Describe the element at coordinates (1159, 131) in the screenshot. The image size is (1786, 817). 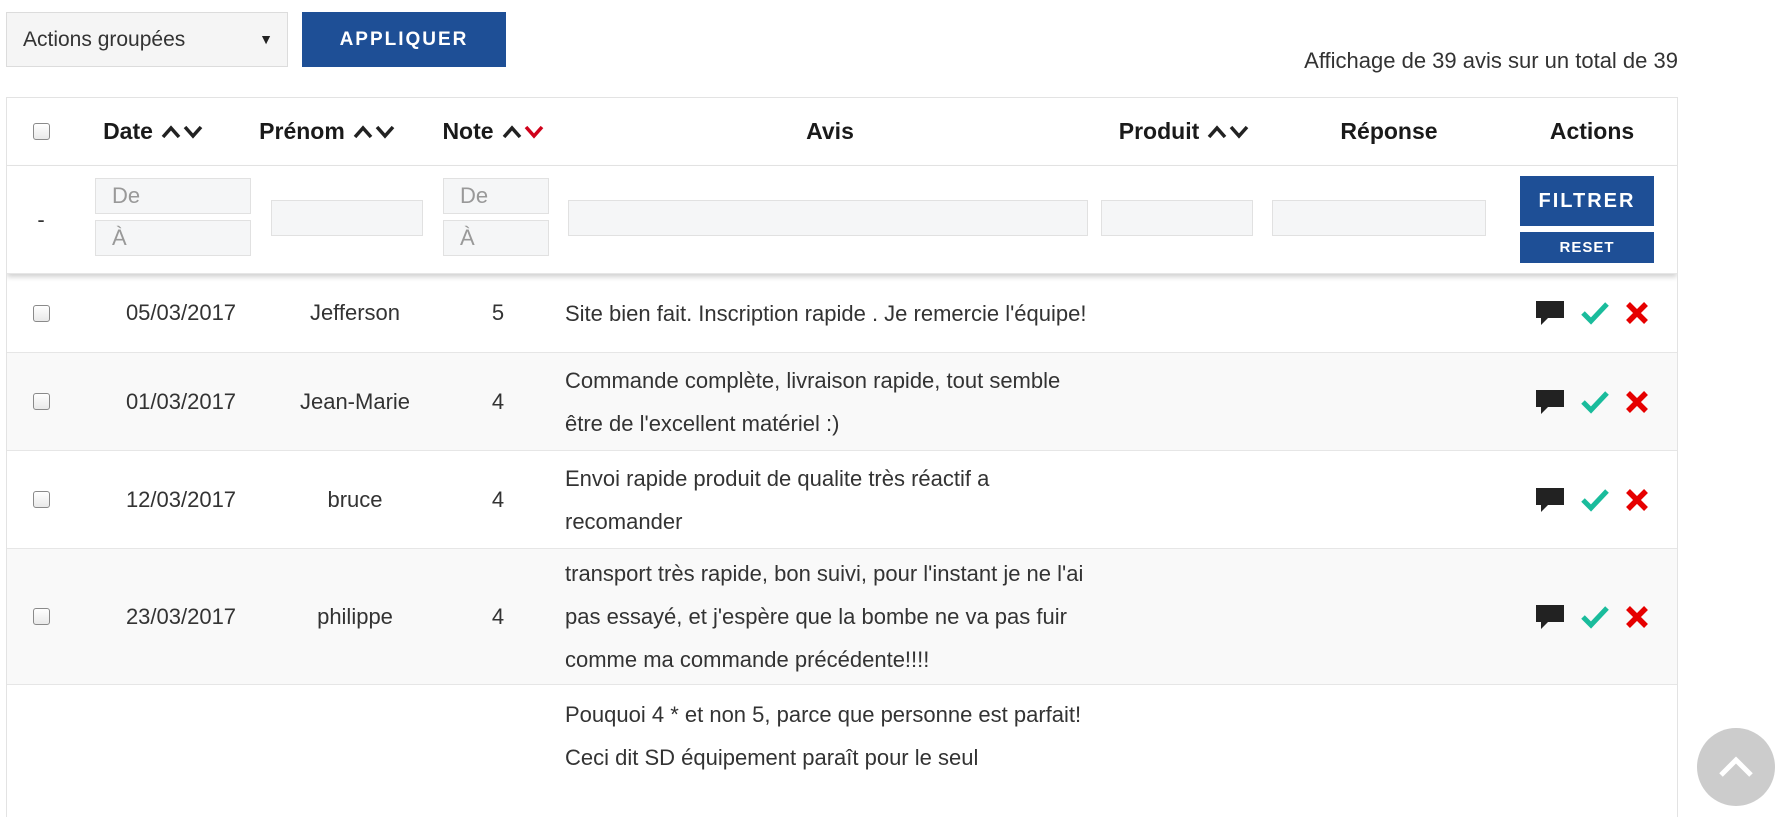
I see `header-product-label: Produit` at that location.